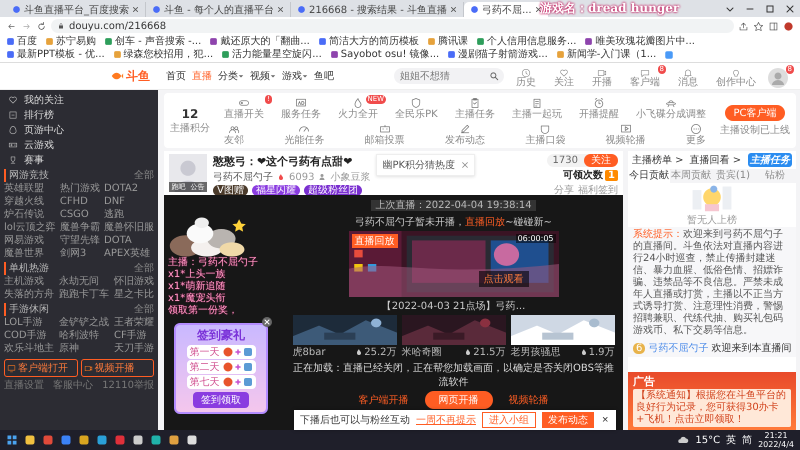 Image resolution: width=800 pixels, height=450 pixels. What do you see at coordinates (775, 176) in the screenshot?
I see `rank-tab: 钻粉` at bounding box center [775, 176].